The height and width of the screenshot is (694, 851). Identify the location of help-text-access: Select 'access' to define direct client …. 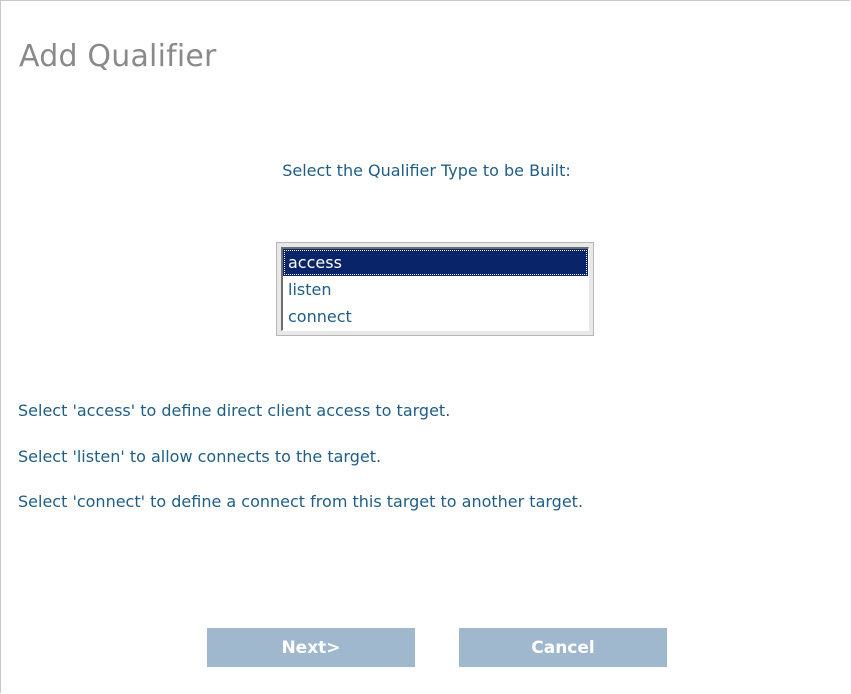
(234, 410).